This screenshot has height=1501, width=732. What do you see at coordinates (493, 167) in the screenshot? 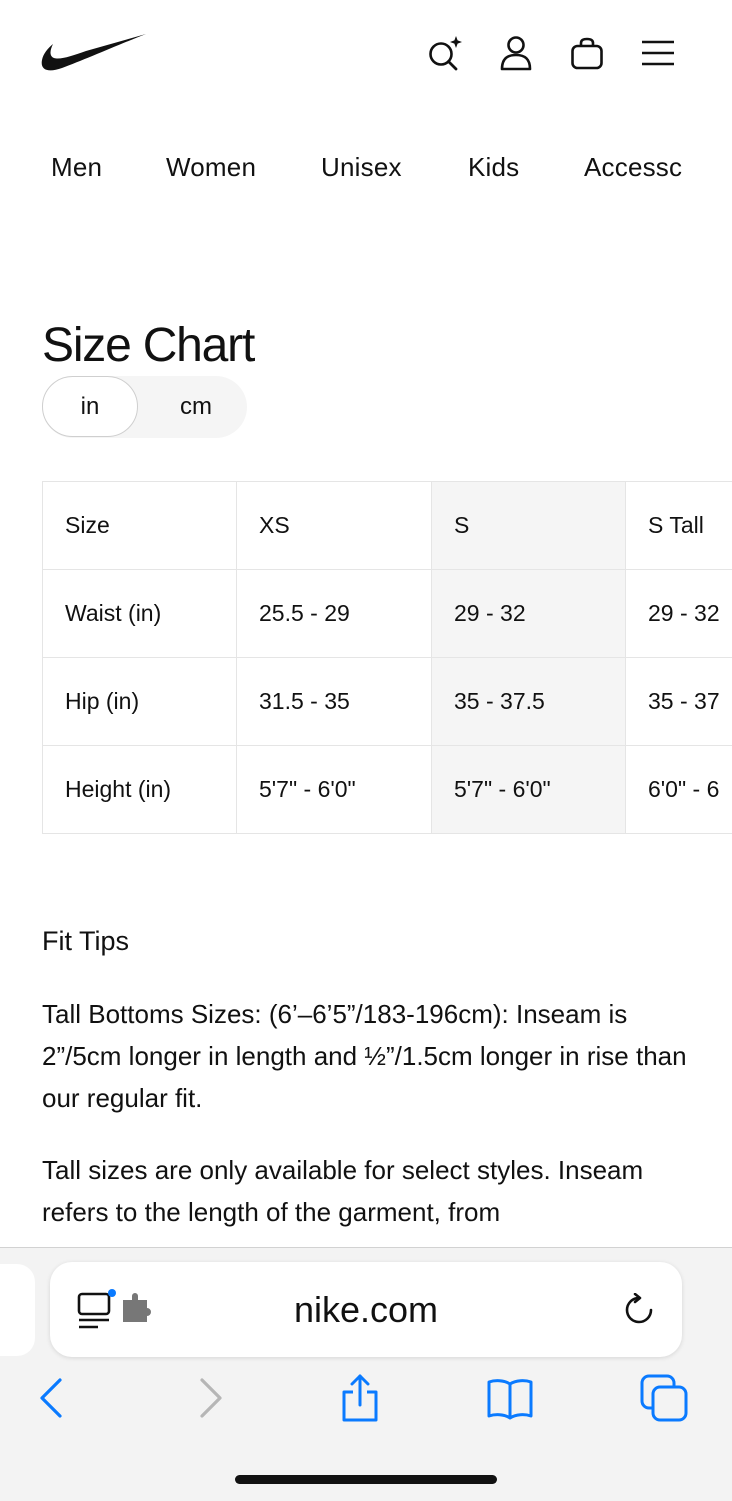
I see `nav-item-kids: Kids` at bounding box center [493, 167].